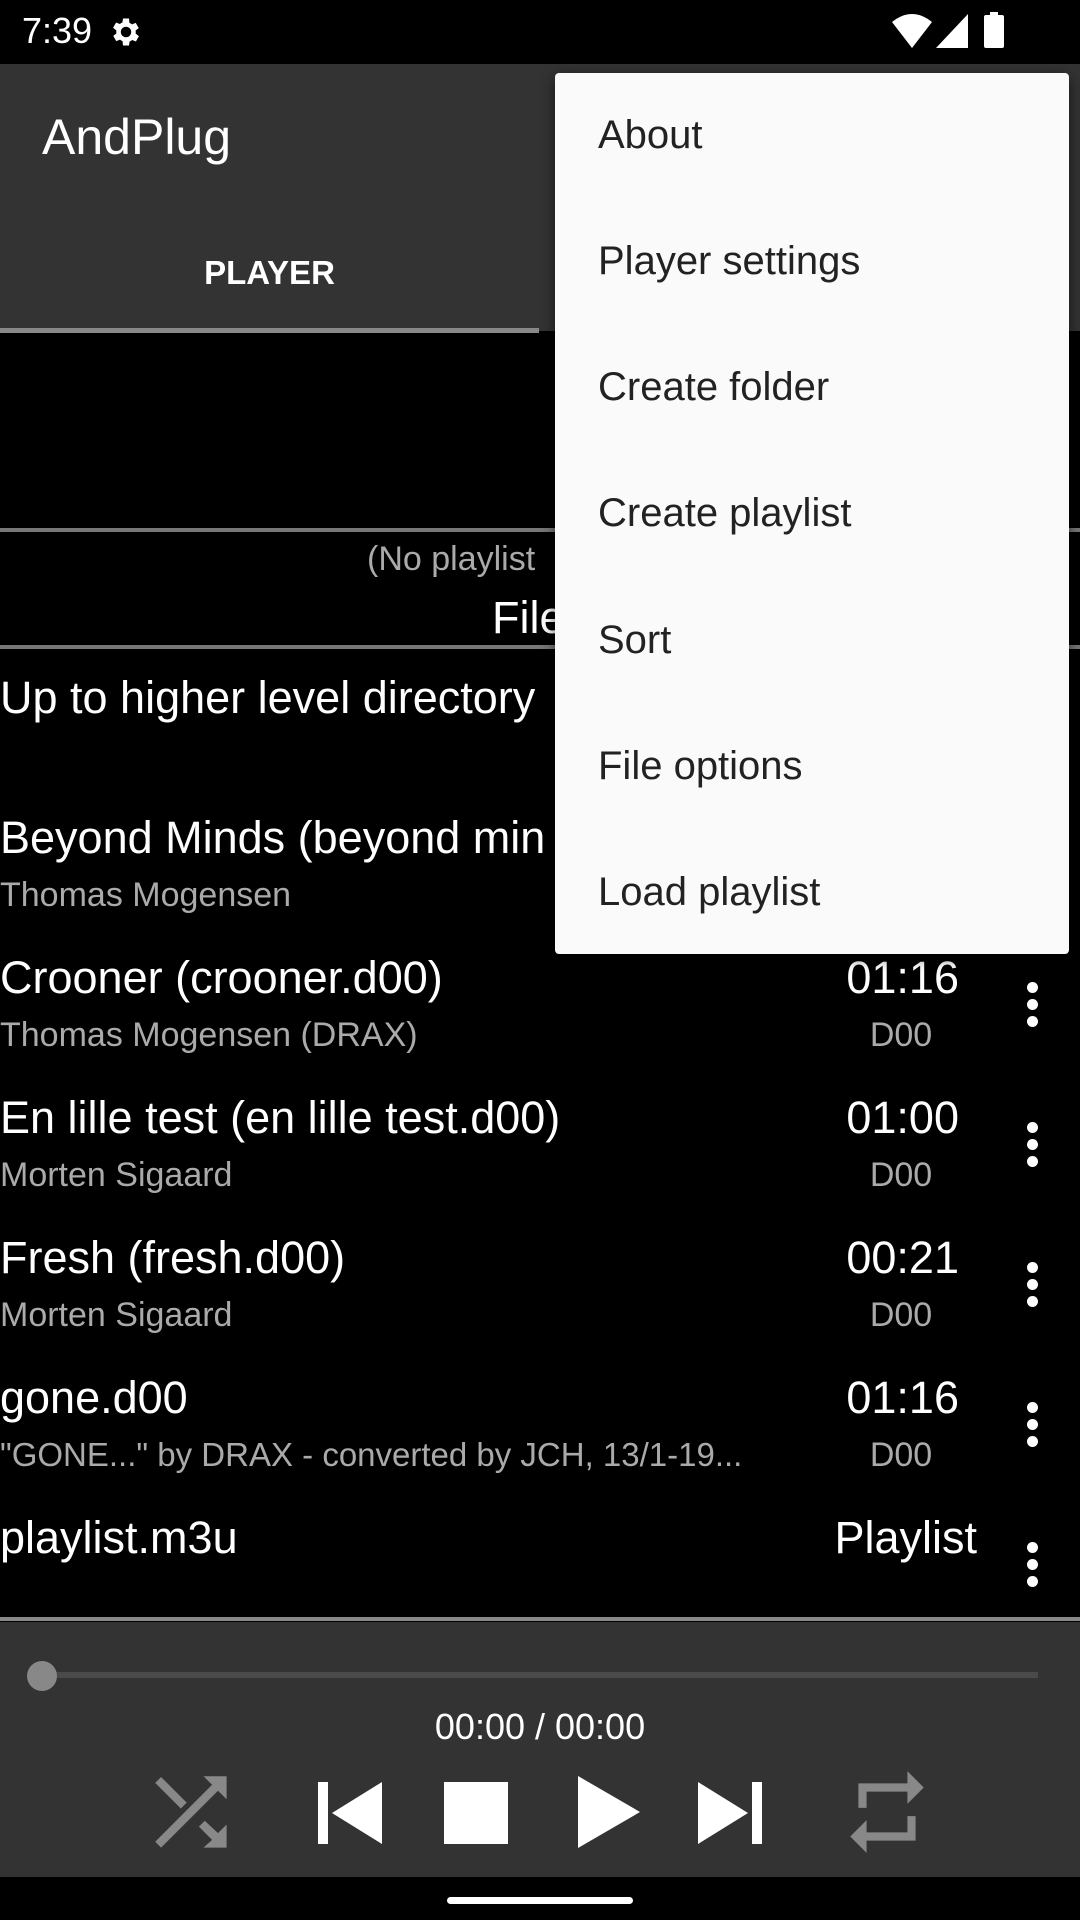 The width and height of the screenshot is (1080, 1920). Describe the element at coordinates (713, 387) in the screenshot. I see `menu-item-create-folder: Create folder` at that location.